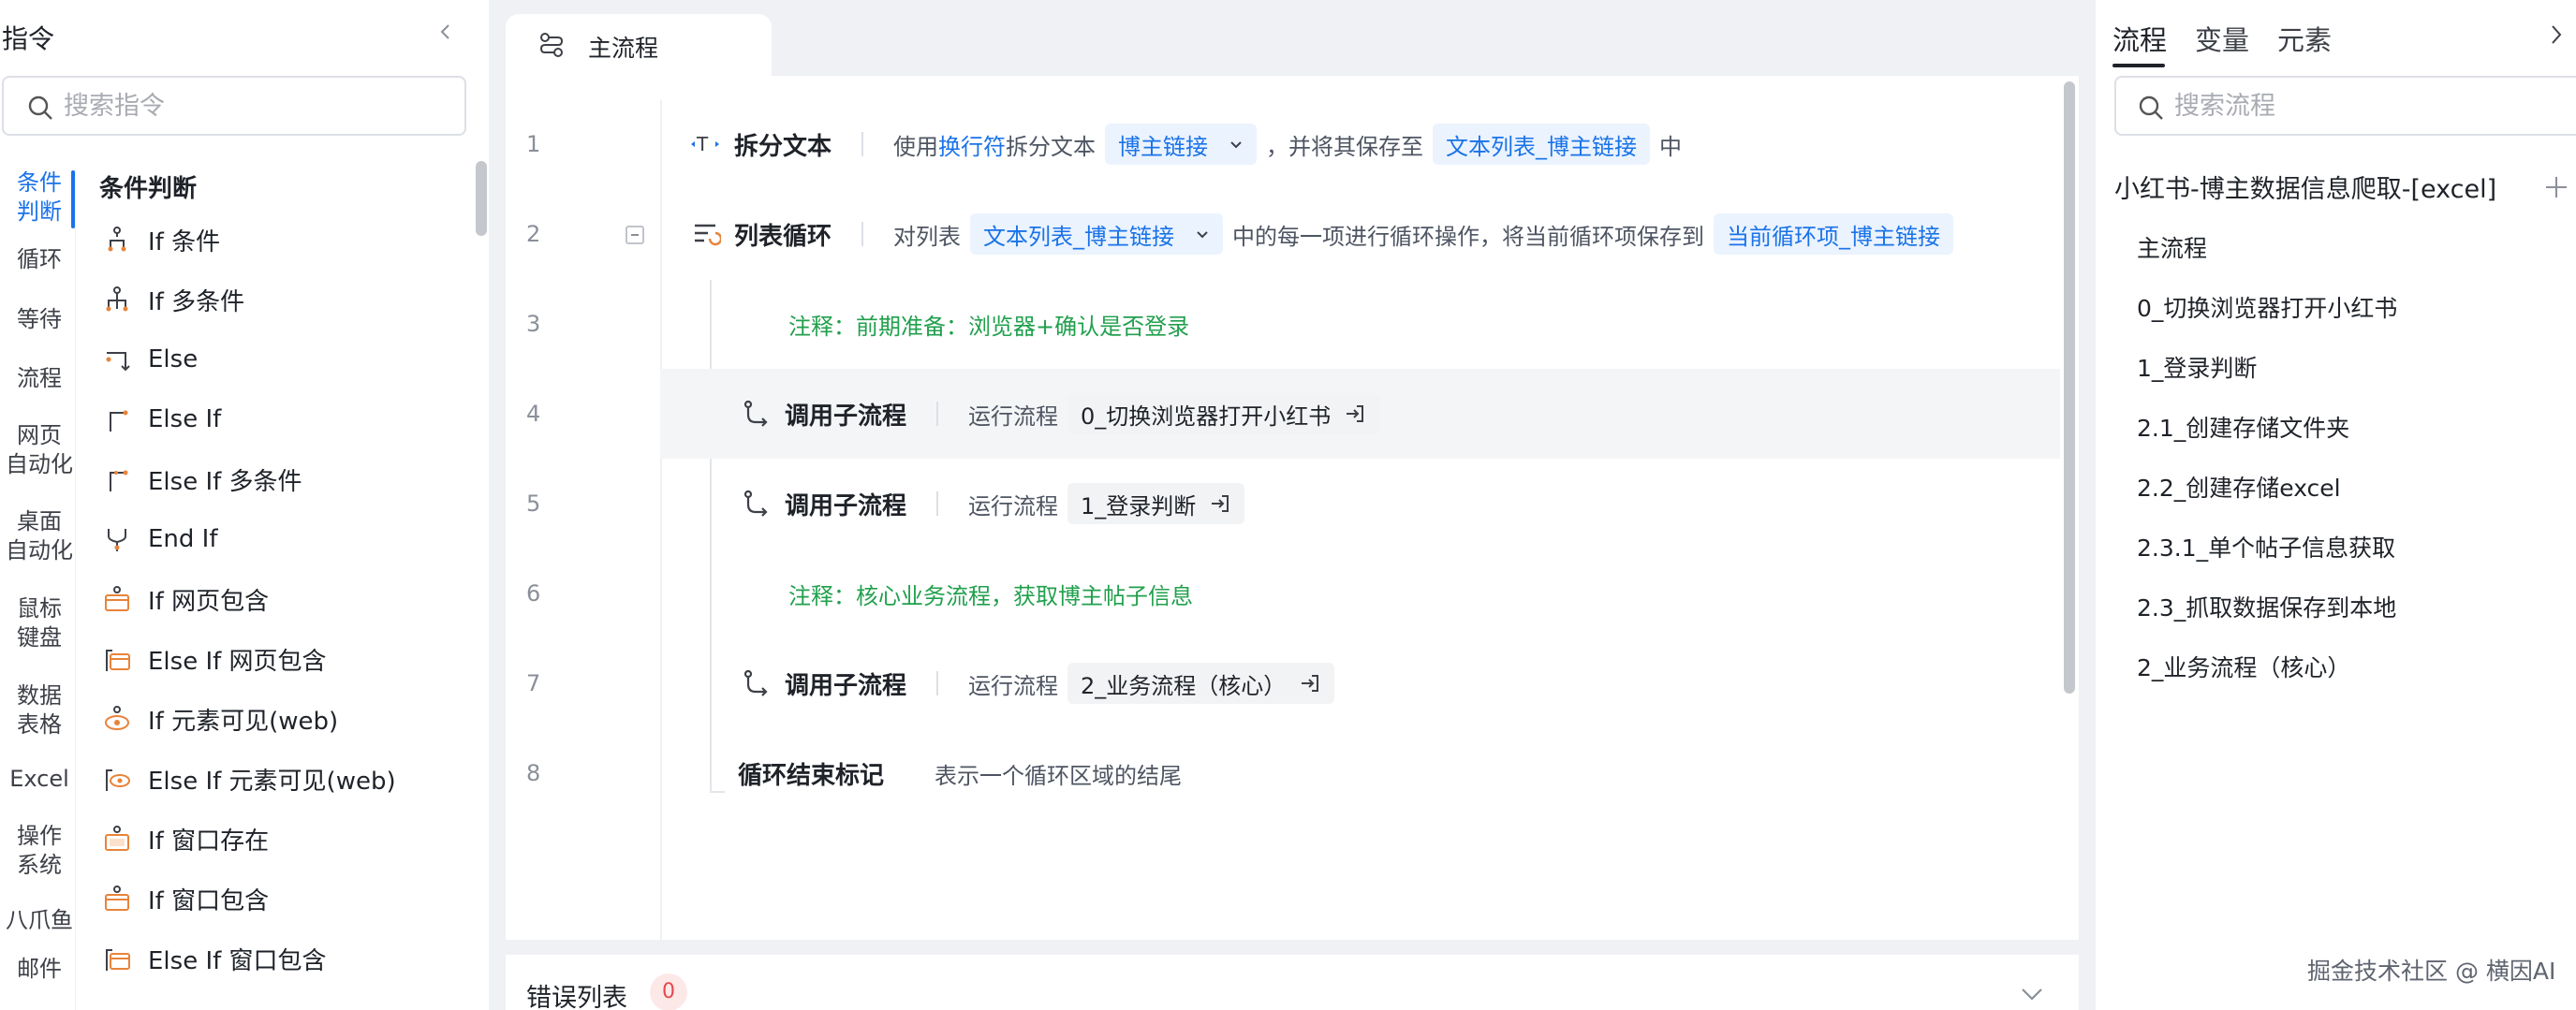 The height and width of the screenshot is (1010, 2576). What do you see at coordinates (2222, 41) in the screenshot?
I see `tab-variables: 变量` at bounding box center [2222, 41].